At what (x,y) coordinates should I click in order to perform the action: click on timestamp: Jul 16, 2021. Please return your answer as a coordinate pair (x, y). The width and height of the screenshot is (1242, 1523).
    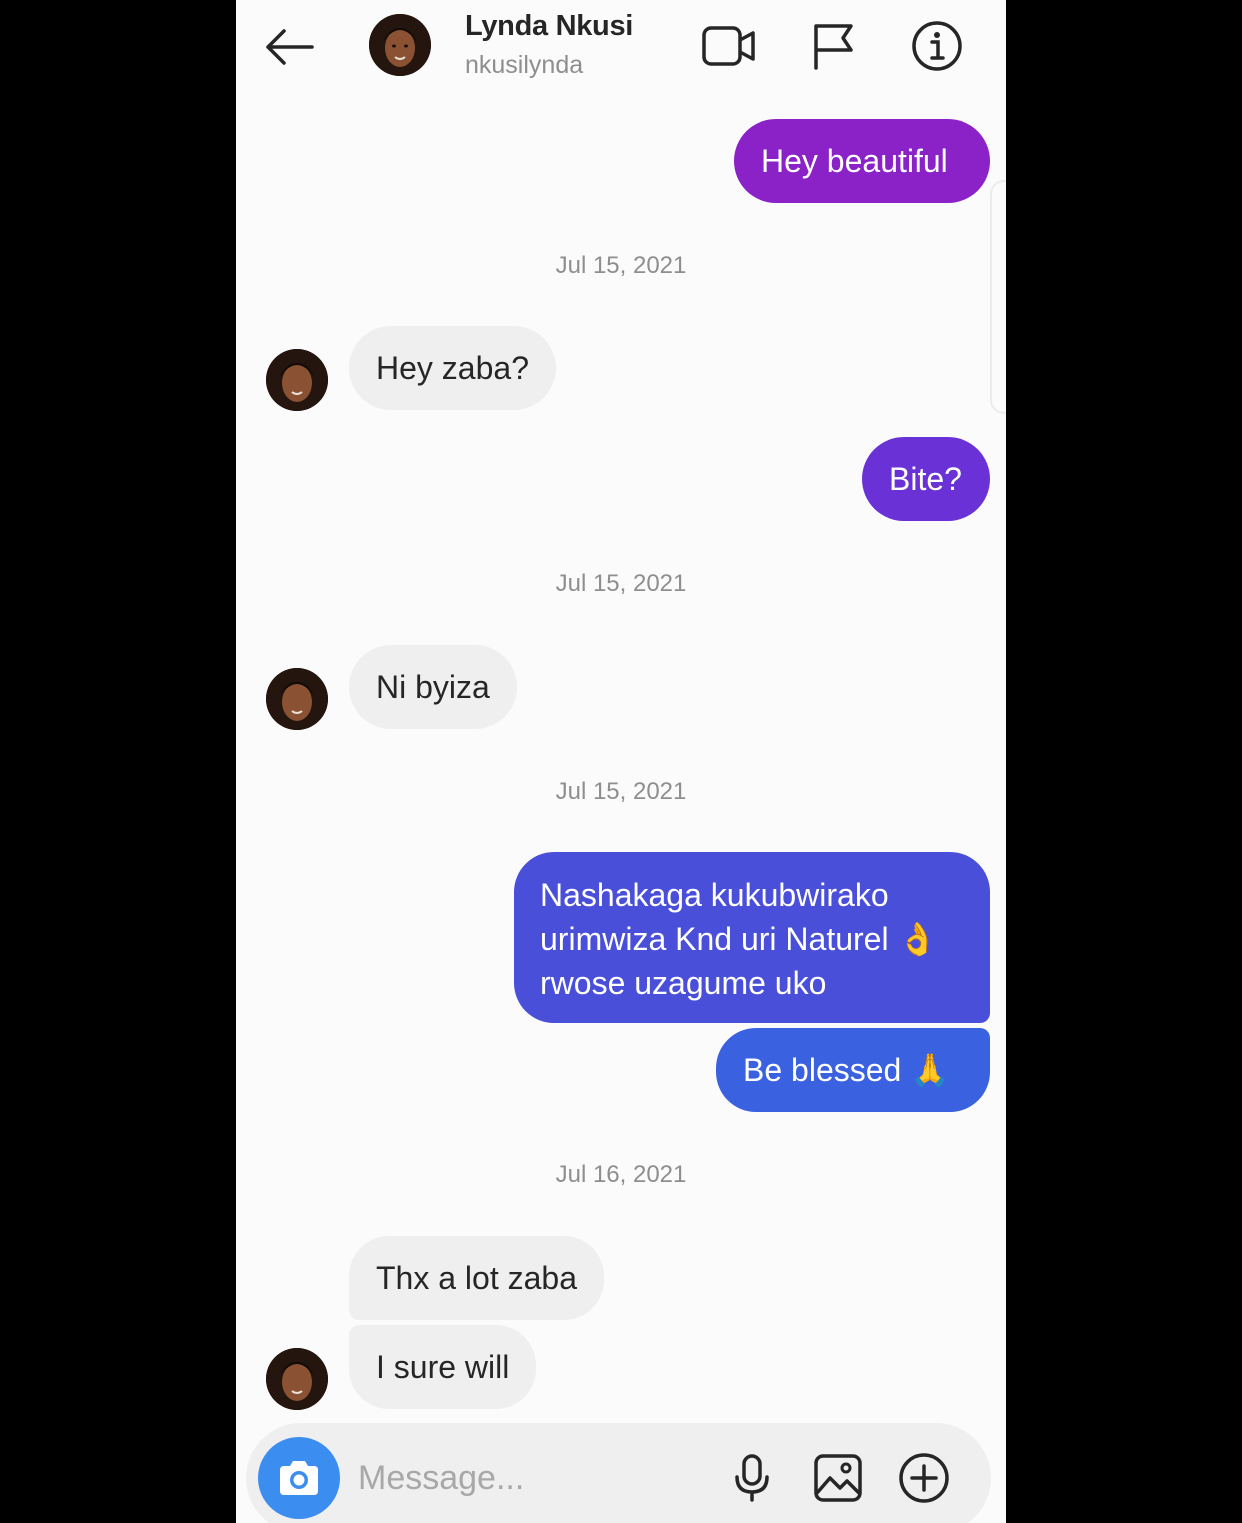
    Looking at the image, I should click on (621, 1174).